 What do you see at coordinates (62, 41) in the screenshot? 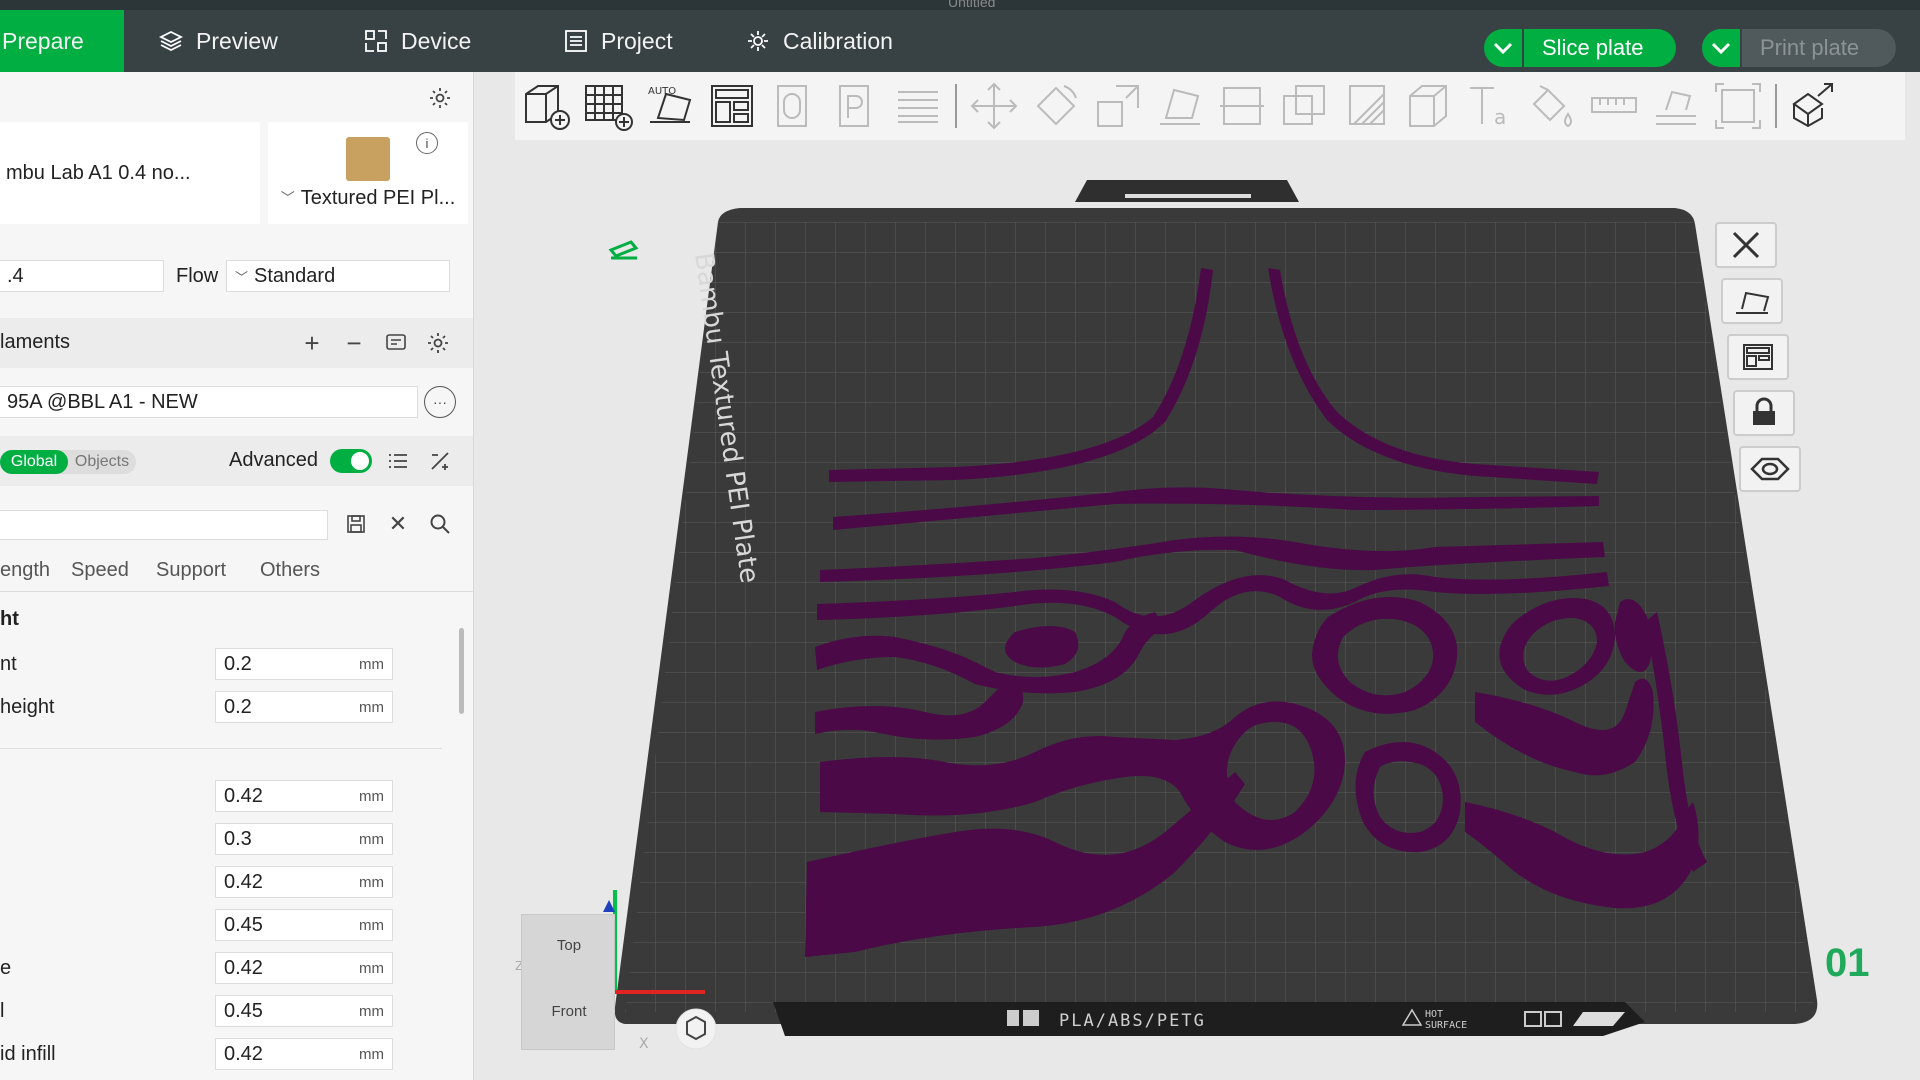
I see `tab-prepare: Prepare` at bounding box center [62, 41].